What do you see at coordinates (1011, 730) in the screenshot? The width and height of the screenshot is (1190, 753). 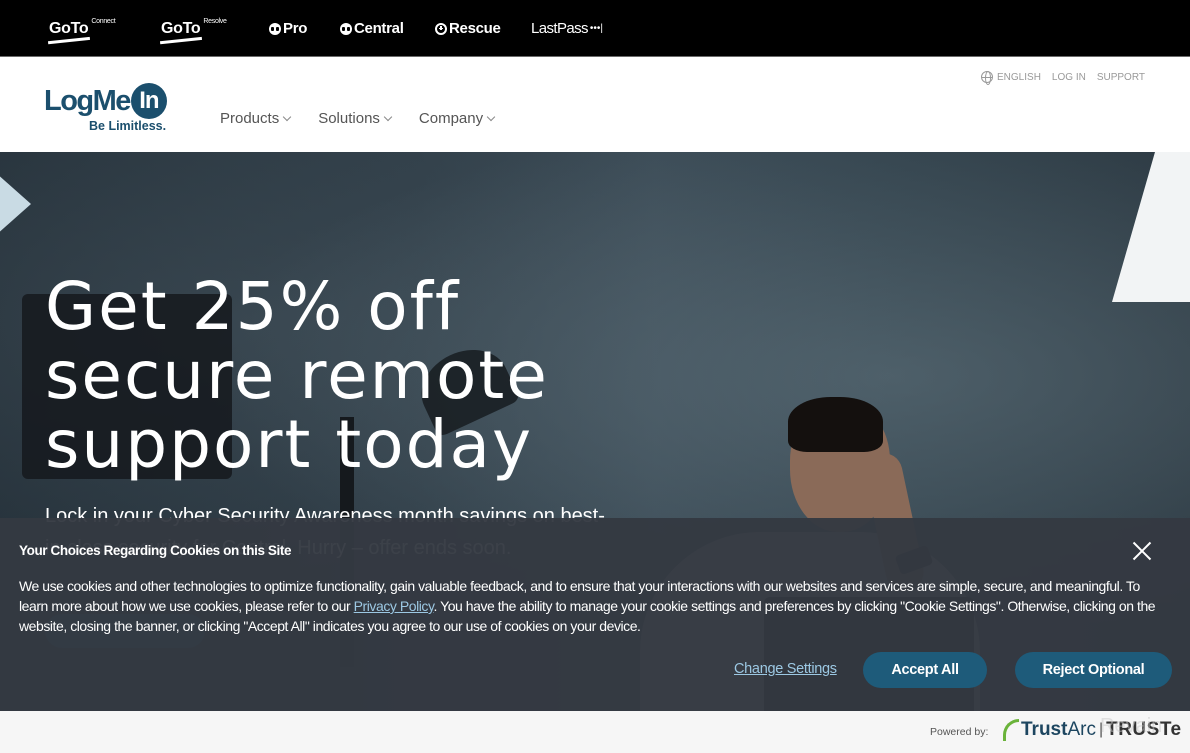 I see `trustarc-swoosh-icon` at bounding box center [1011, 730].